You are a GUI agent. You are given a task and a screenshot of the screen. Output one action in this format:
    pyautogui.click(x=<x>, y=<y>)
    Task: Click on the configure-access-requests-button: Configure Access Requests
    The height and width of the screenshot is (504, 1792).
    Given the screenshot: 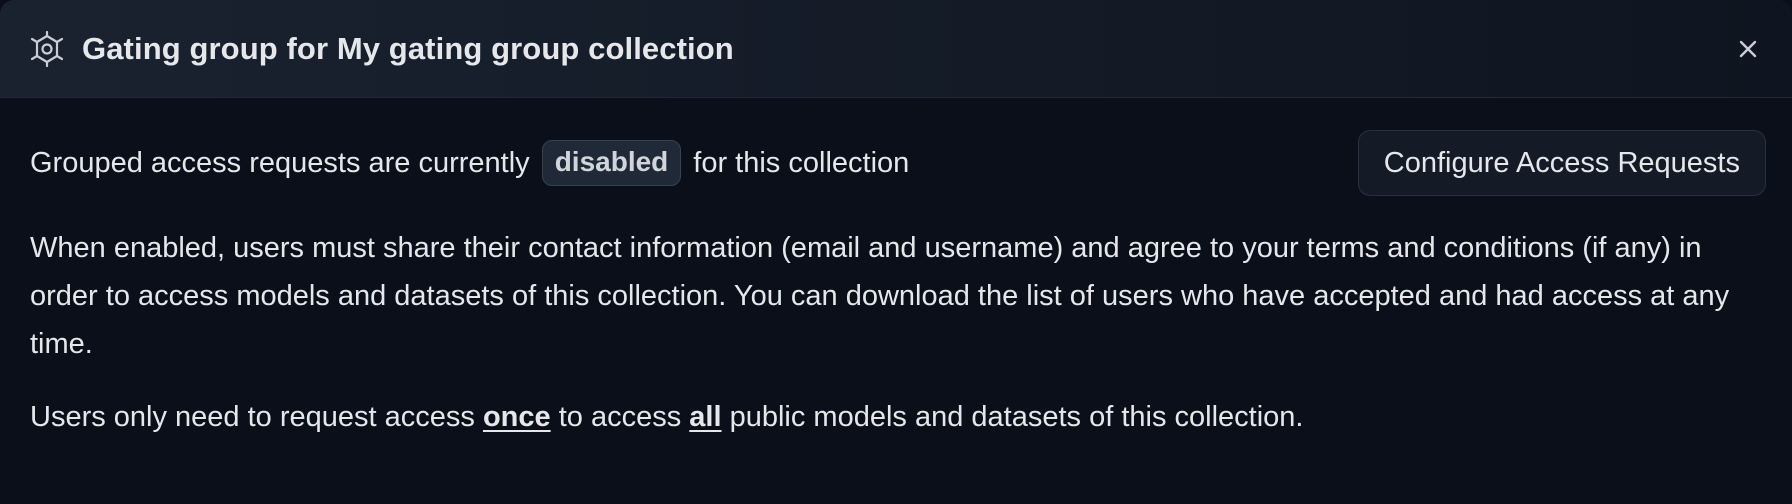 What is the action you would take?
    pyautogui.click(x=1561, y=163)
    